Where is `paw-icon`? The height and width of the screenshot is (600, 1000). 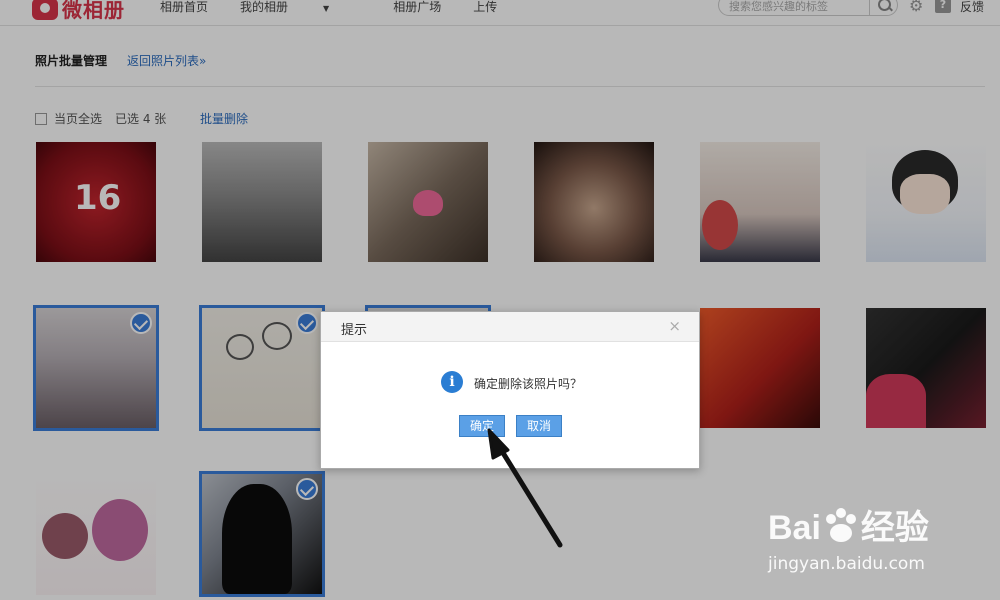
paw-icon is located at coordinates (840, 525).